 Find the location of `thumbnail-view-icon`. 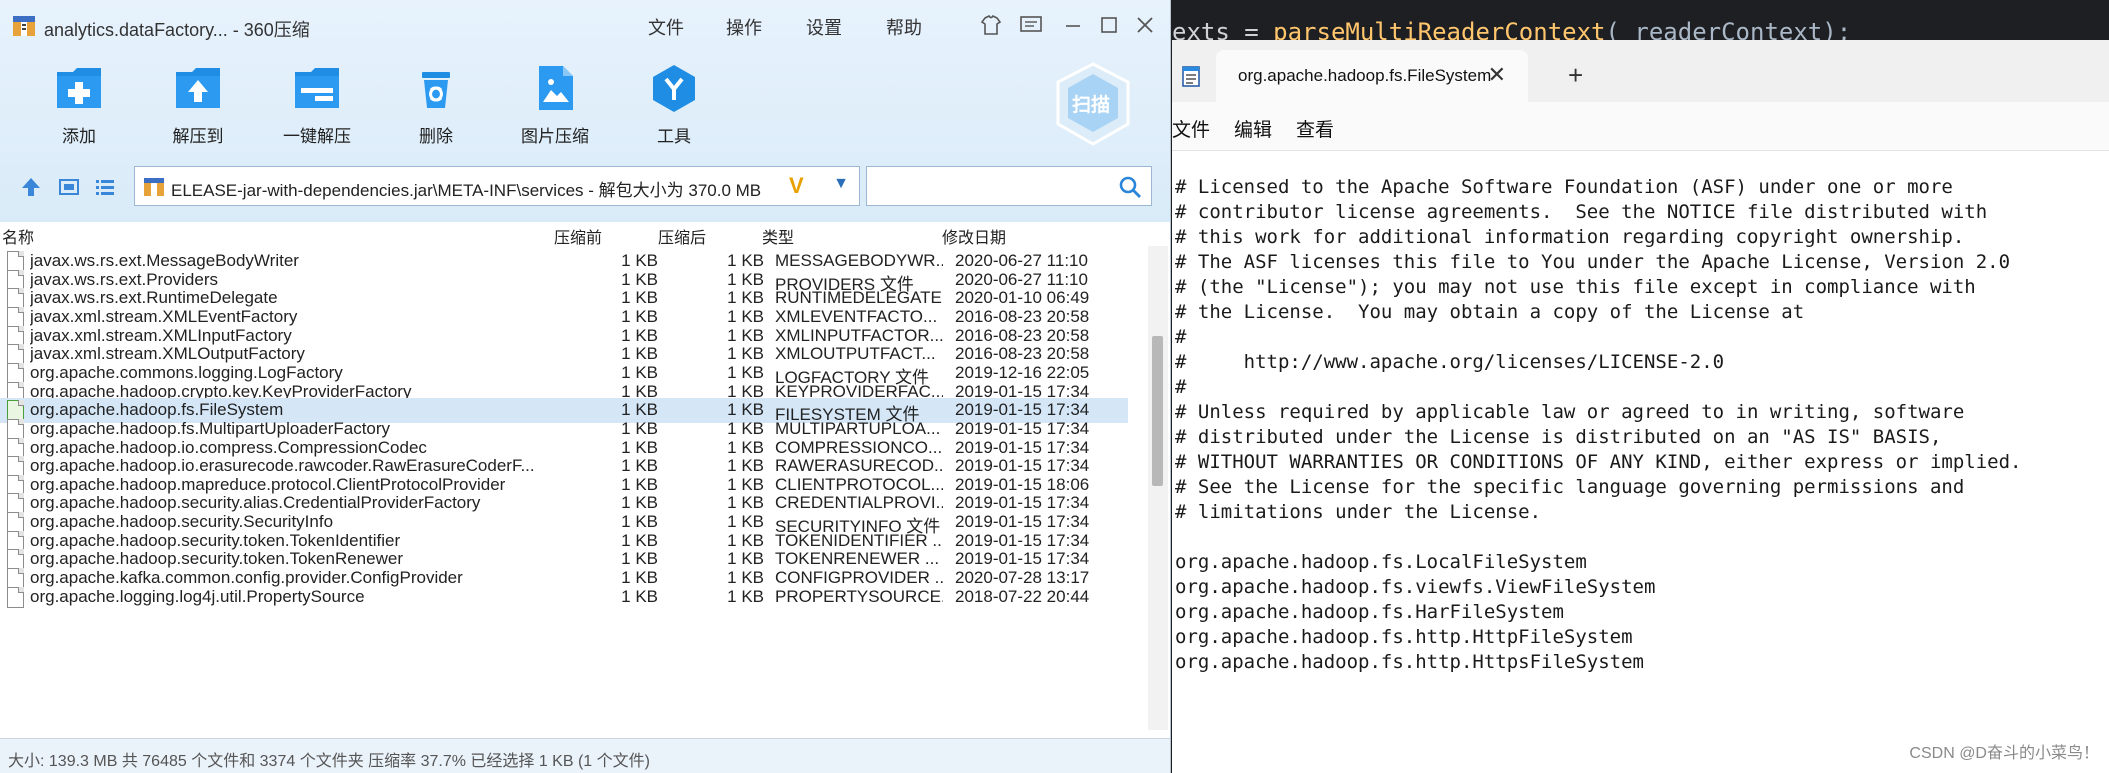

thumbnail-view-icon is located at coordinates (69, 187).